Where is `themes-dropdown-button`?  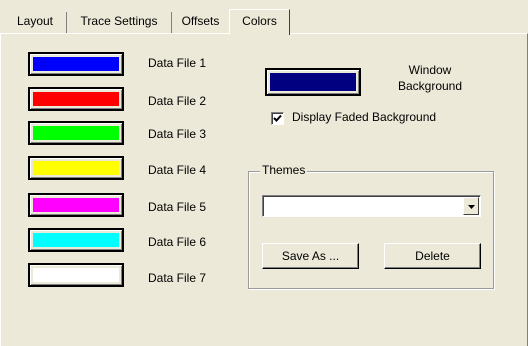
themes-dropdown-button is located at coordinates (471, 206).